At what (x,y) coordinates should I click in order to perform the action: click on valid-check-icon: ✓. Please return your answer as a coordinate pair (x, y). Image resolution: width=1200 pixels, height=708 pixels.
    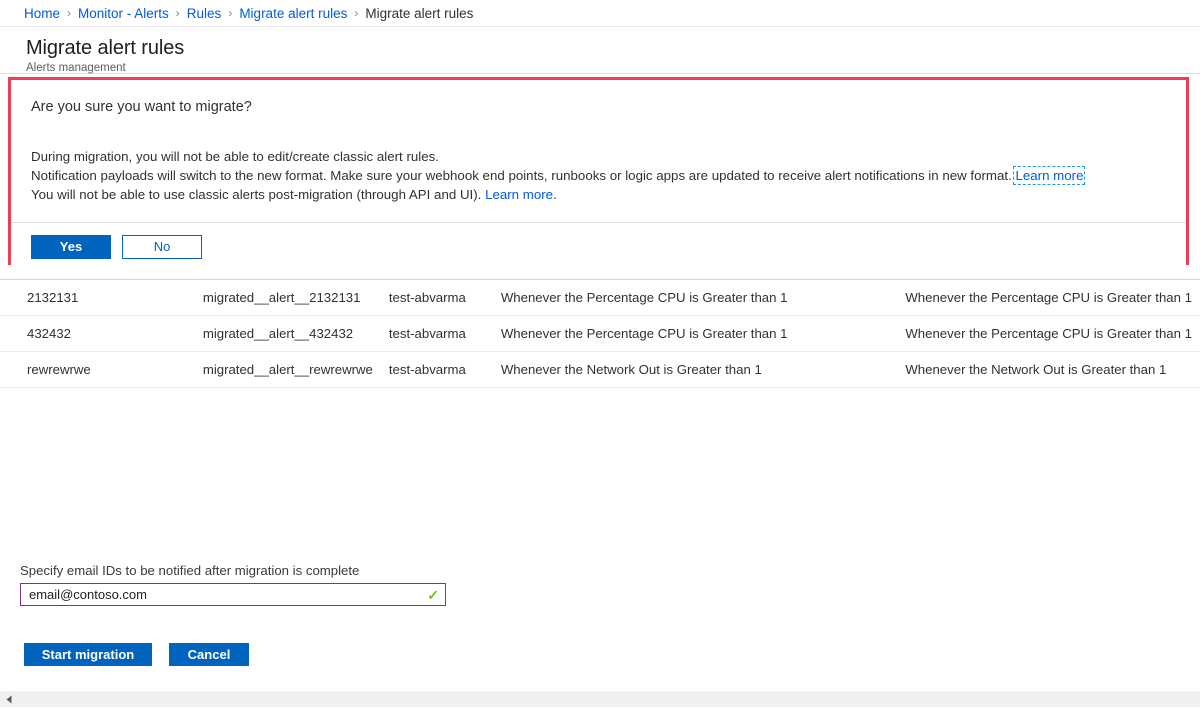
    Looking at the image, I should click on (433, 594).